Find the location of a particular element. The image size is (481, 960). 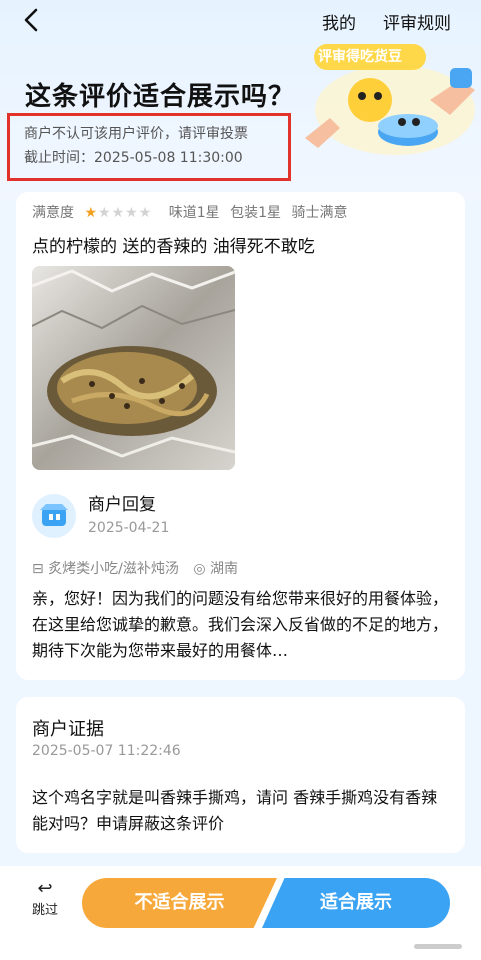

category-tag-label: 炙烤类小吃/滋补炖汤 is located at coordinates (113, 569).